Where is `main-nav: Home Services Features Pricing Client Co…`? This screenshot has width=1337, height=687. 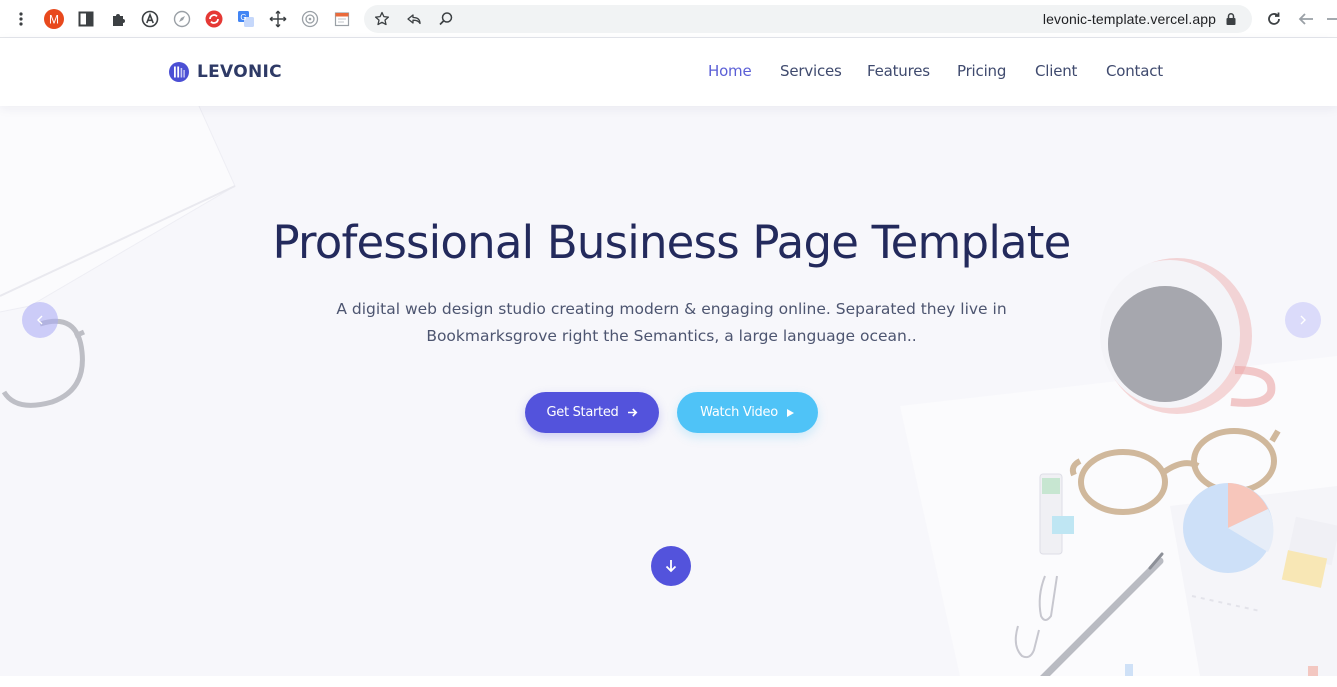 main-nav: Home Services Features Pricing Client Co… is located at coordinates (668, 72).